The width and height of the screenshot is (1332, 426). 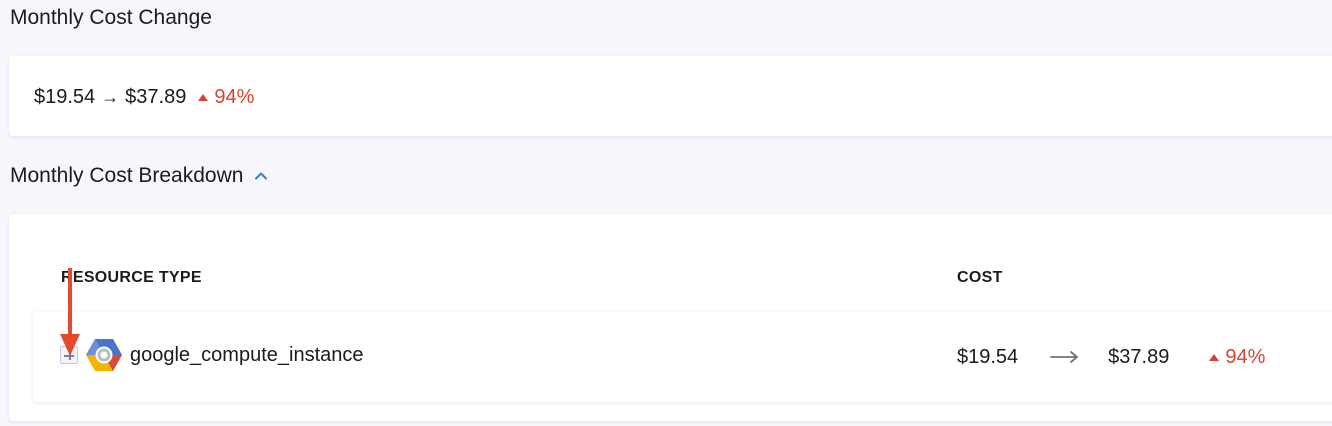 What do you see at coordinates (1064, 357) in the screenshot?
I see `arrow-right-icon` at bounding box center [1064, 357].